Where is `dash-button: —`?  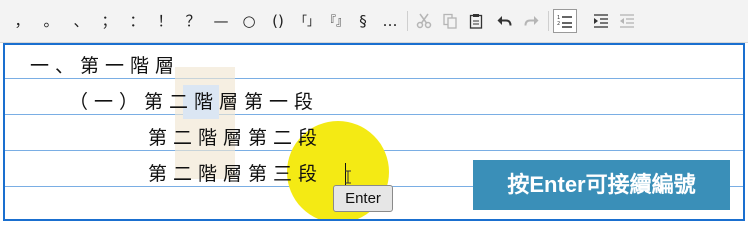
dash-button: — is located at coordinates (221, 21).